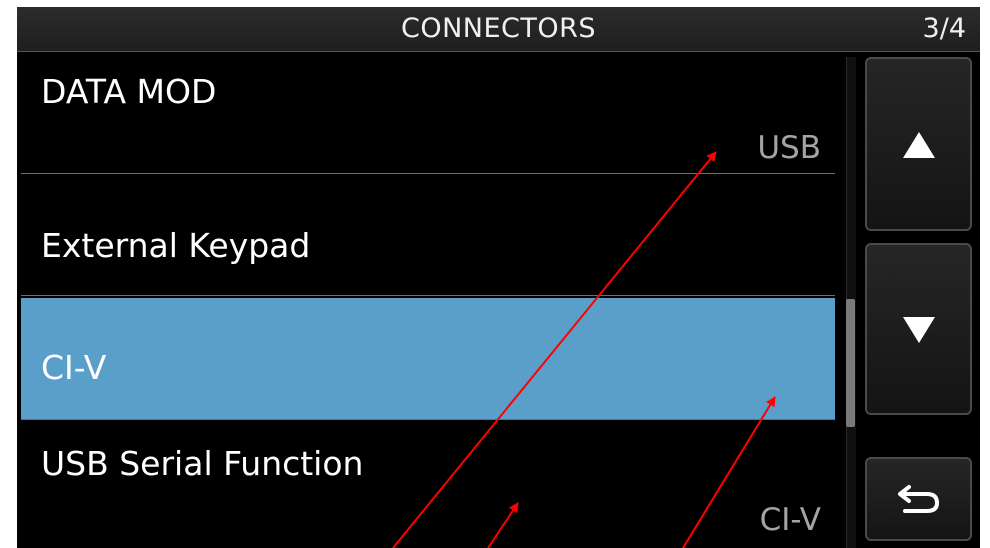 This screenshot has height=548, width=990. I want to click on scroll-down-button, so click(918, 329).